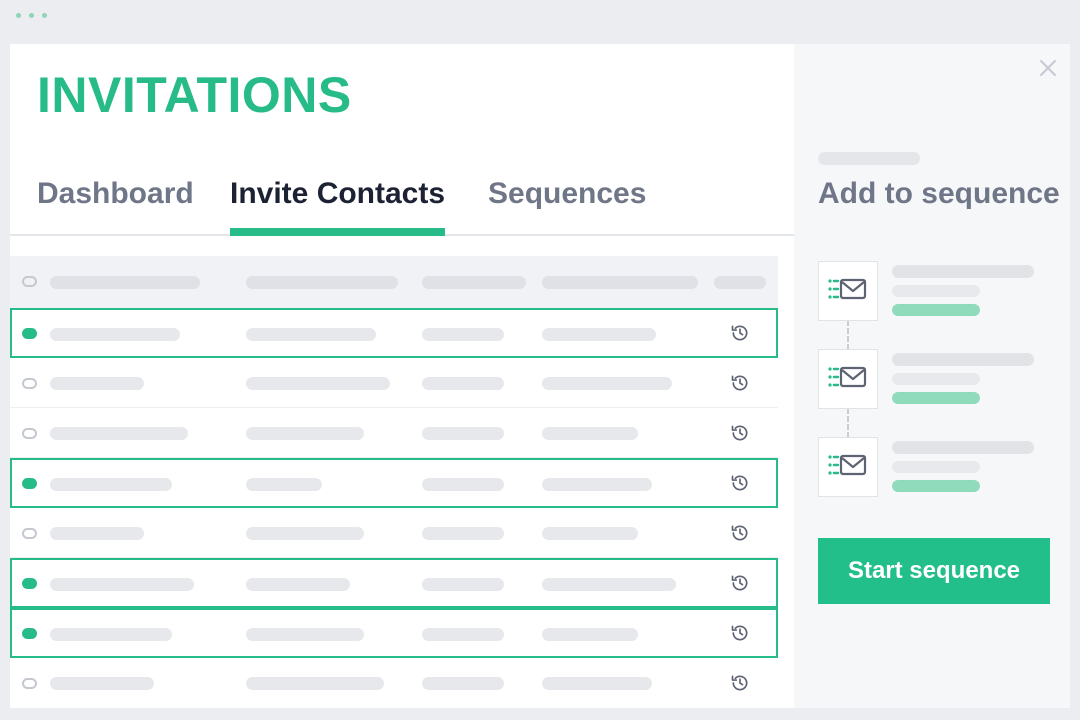 The image size is (1080, 720). What do you see at coordinates (194, 95) in the screenshot?
I see `page-title: INVITATIONS` at bounding box center [194, 95].